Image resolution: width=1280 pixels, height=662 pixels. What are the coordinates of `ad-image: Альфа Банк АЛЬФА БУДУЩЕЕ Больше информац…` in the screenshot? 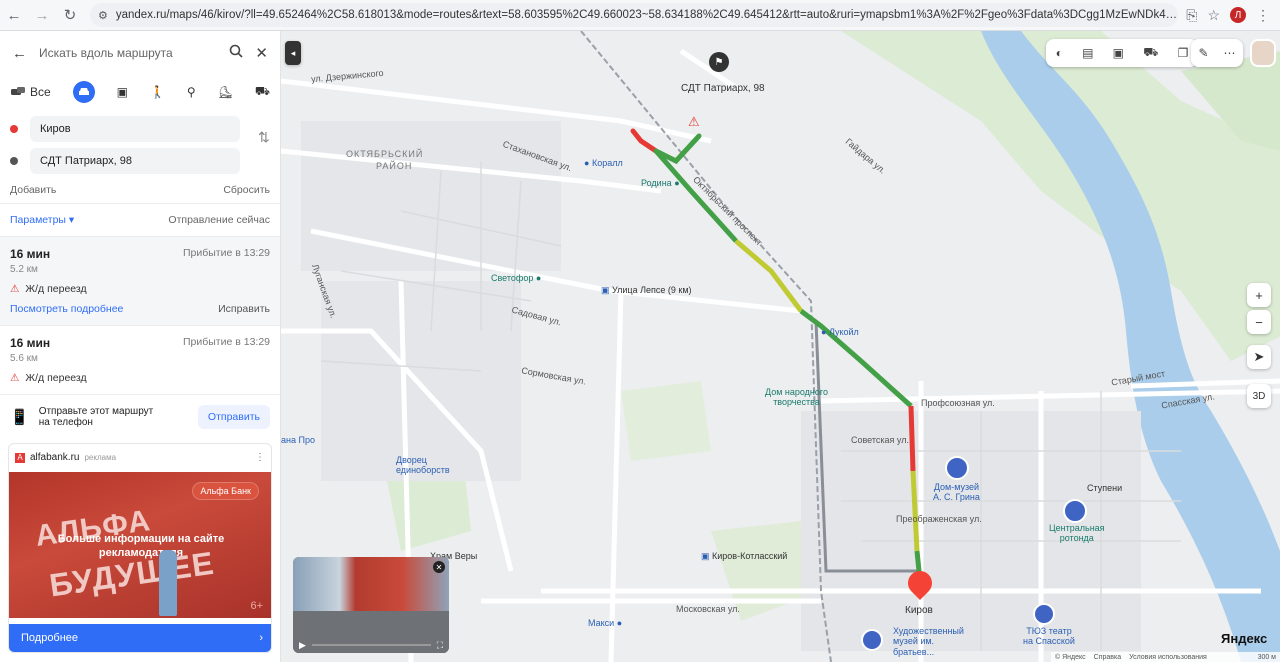 It's located at (140, 545).